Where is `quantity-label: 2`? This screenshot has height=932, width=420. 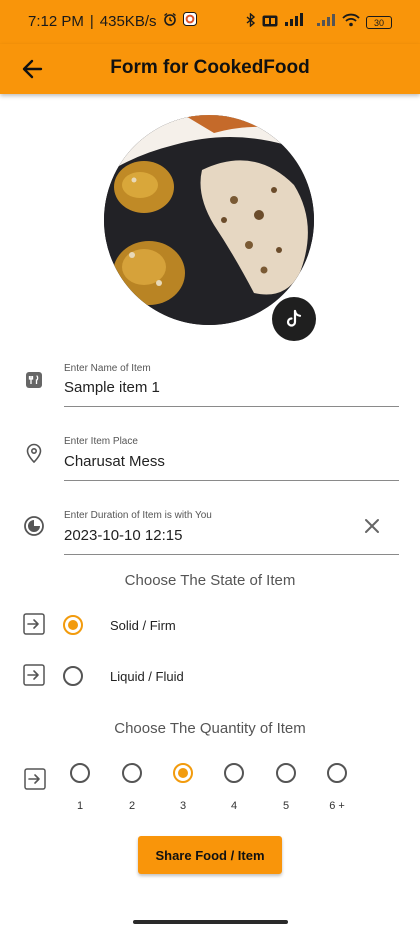
quantity-label: 2 is located at coordinates (132, 806).